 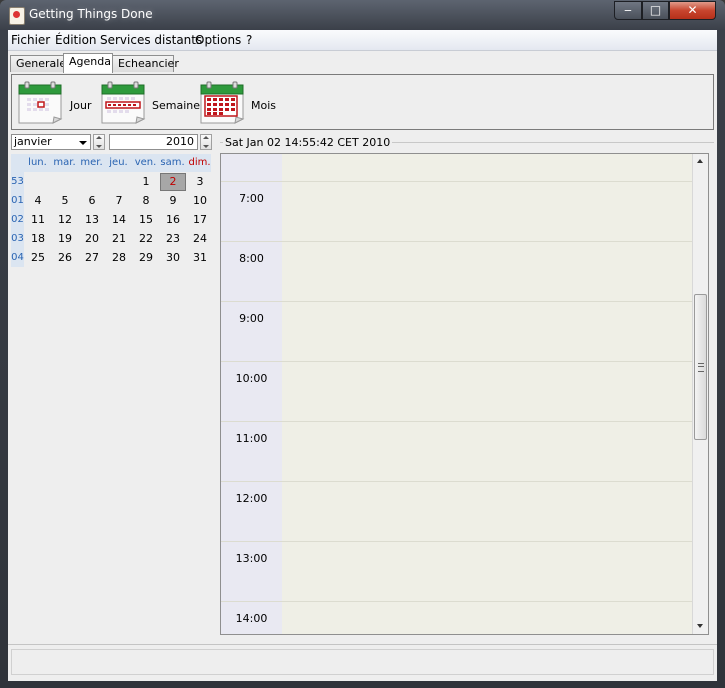 What do you see at coordinates (628, 10) in the screenshot?
I see `minimize-button: ‒` at bounding box center [628, 10].